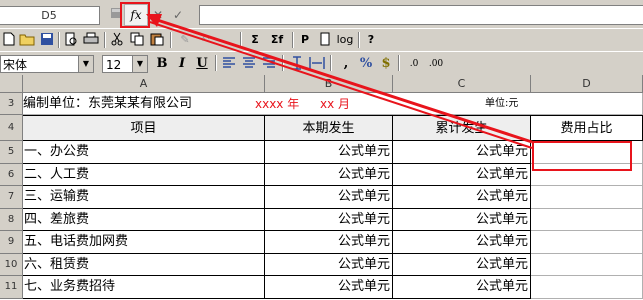  Describe the element at coordinates (277, 40) in the screenshot. I see `function-sum-button: Σf` at that location.